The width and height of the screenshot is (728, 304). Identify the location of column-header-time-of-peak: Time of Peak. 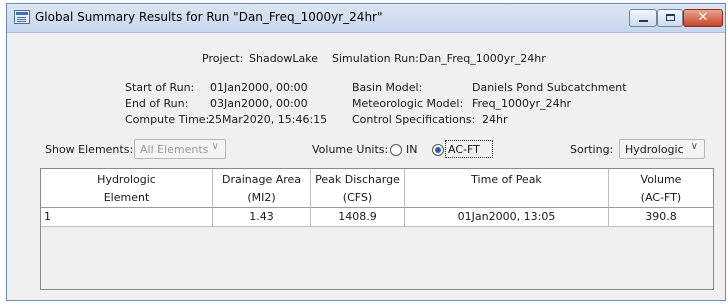
(507, 188).